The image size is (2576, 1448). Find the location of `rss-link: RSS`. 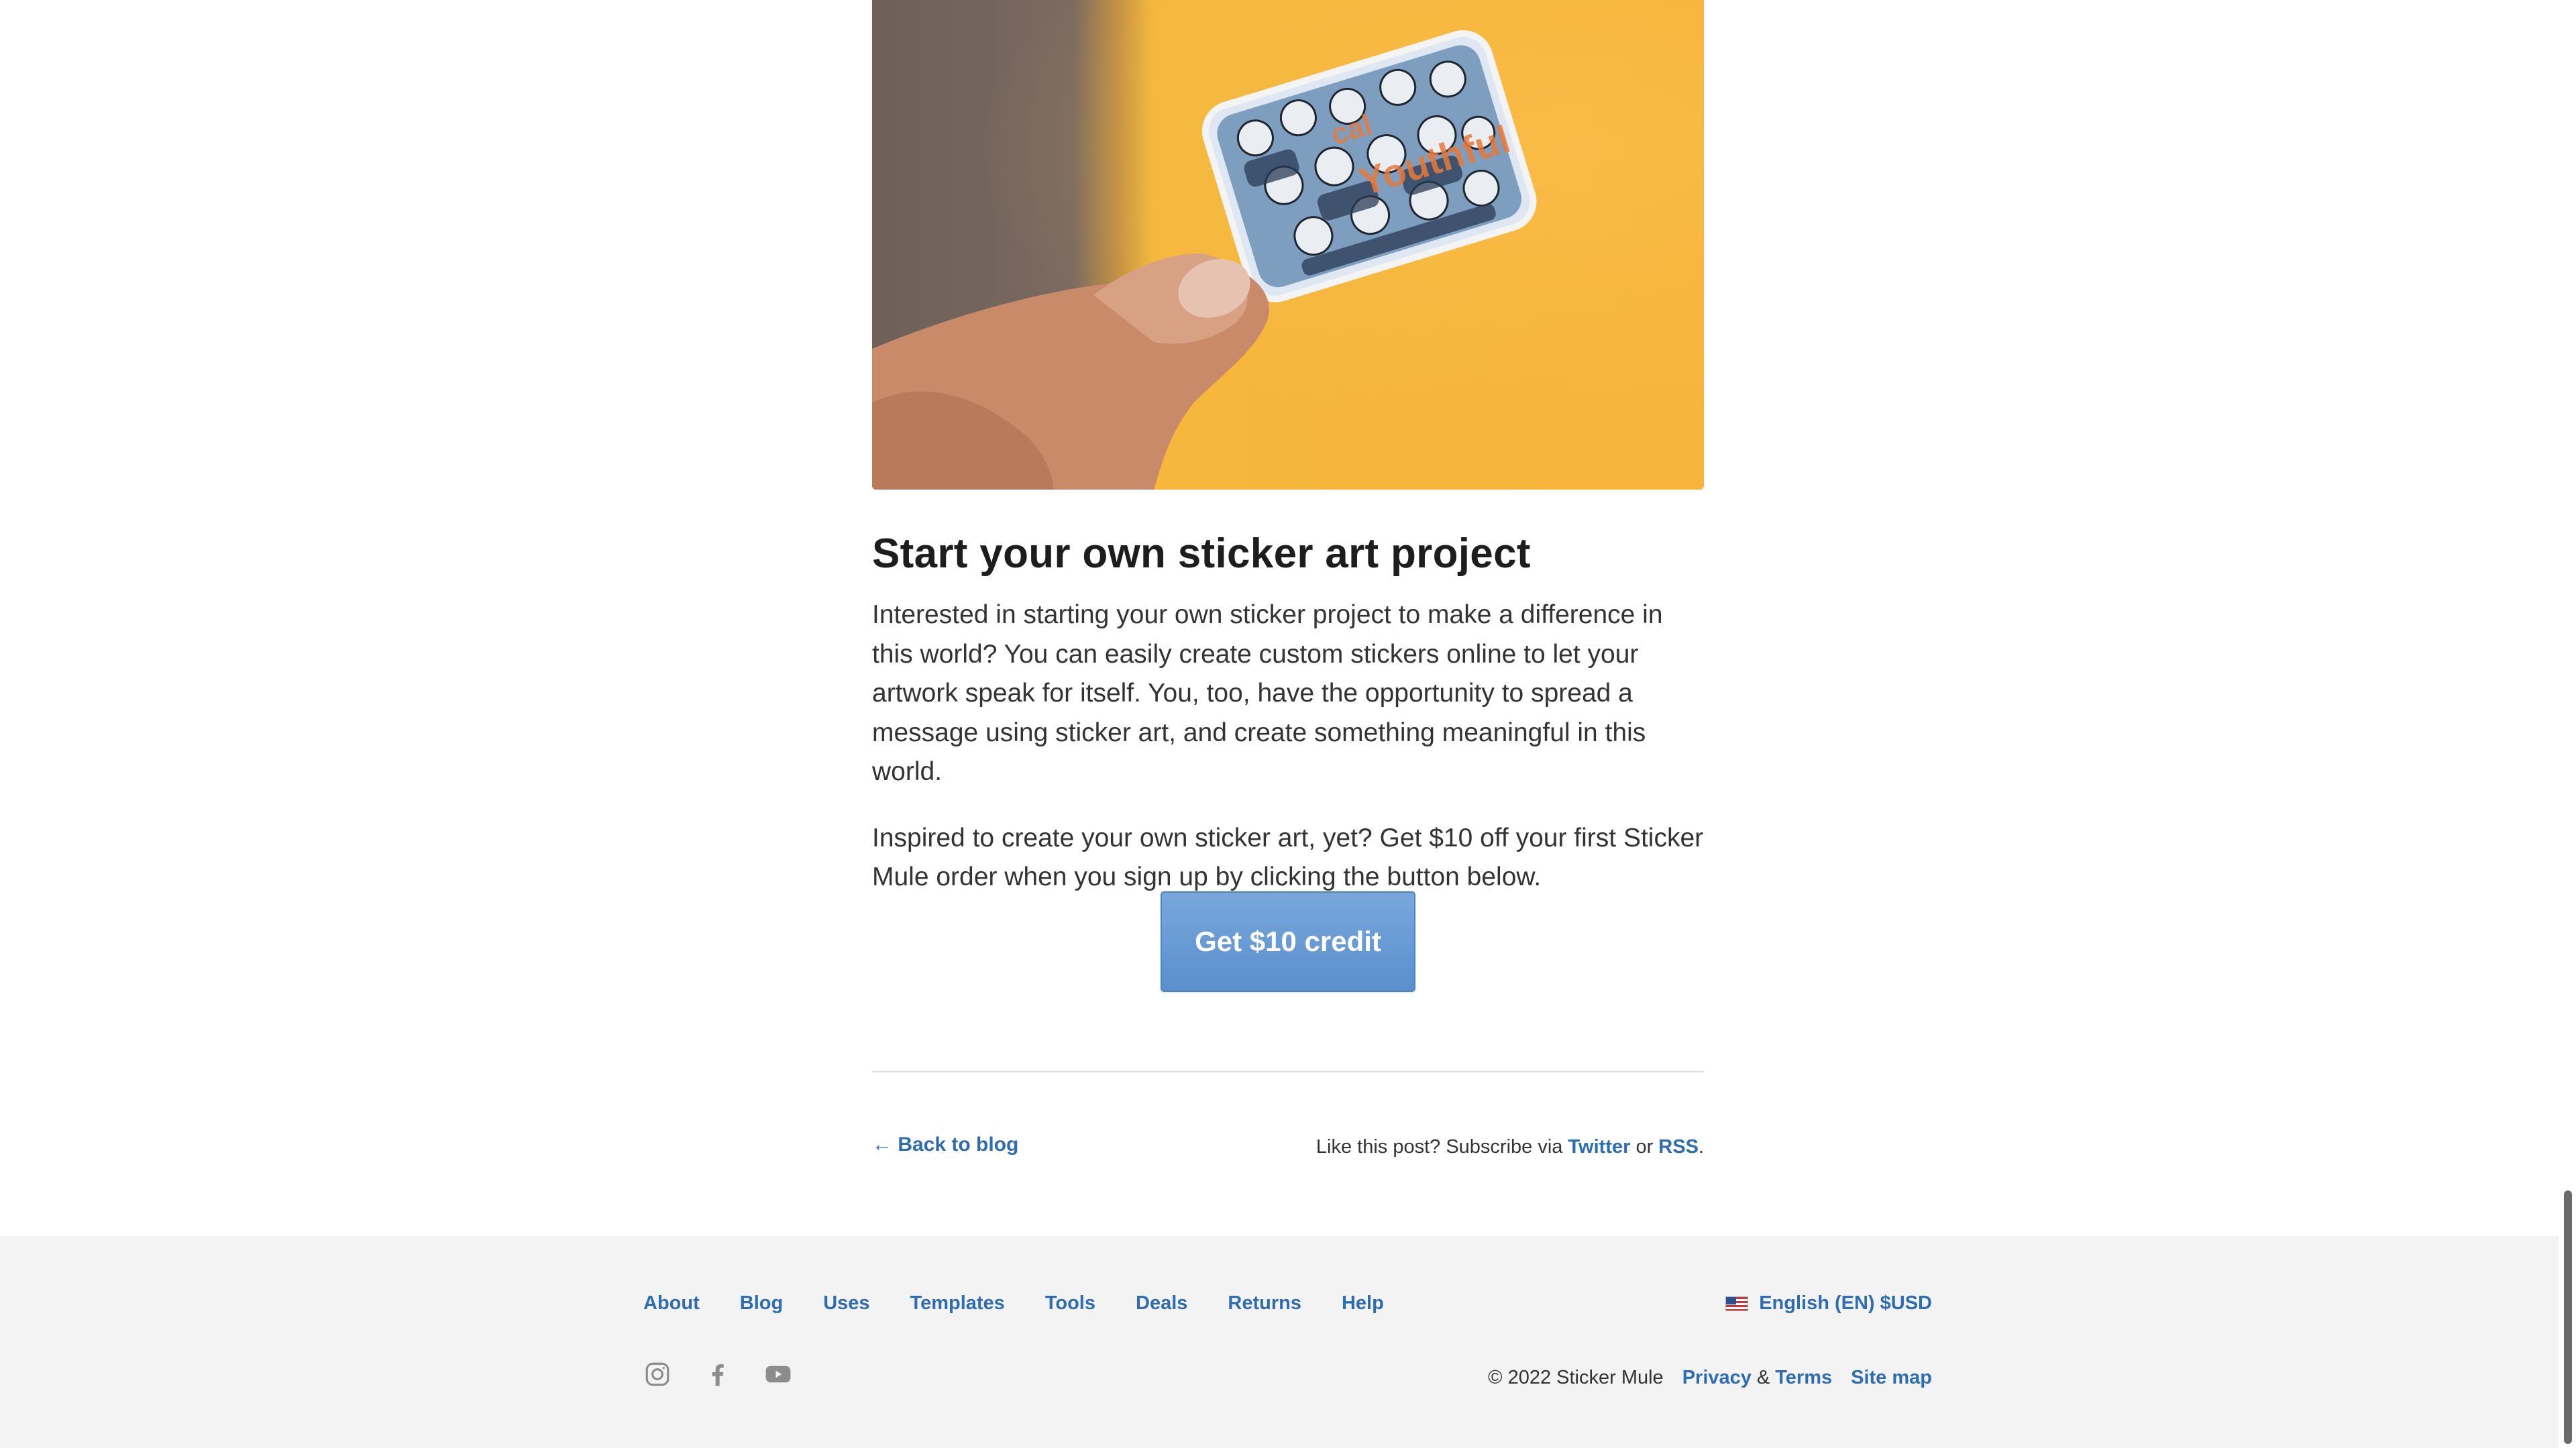

rss-link: RSS is located at coordinates (1678, 1147).